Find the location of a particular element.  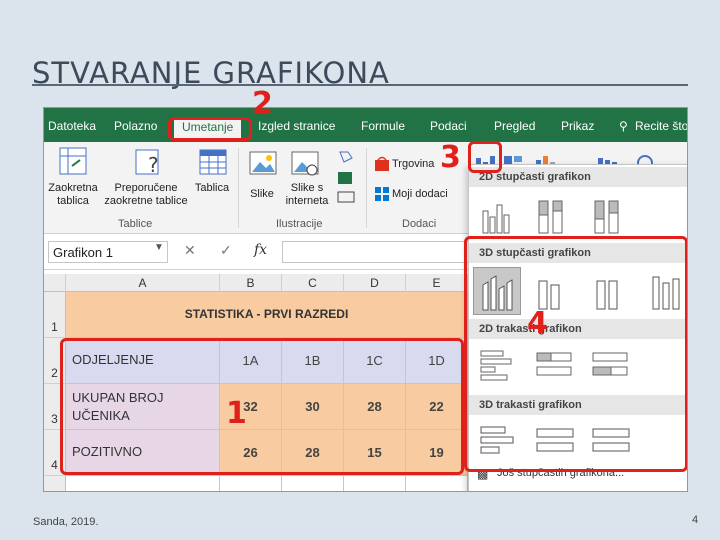

cancel-icon: ✕ is located at coordinates (190, 250).